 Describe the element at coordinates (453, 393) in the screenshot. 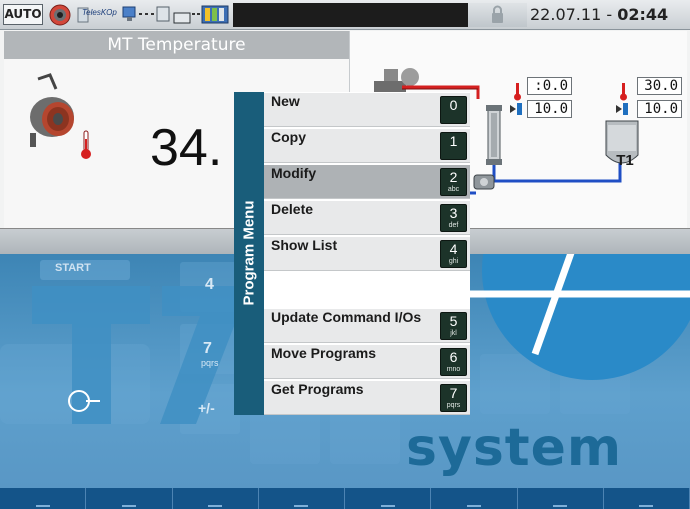

I see `shortcut-number: 7` at that location.